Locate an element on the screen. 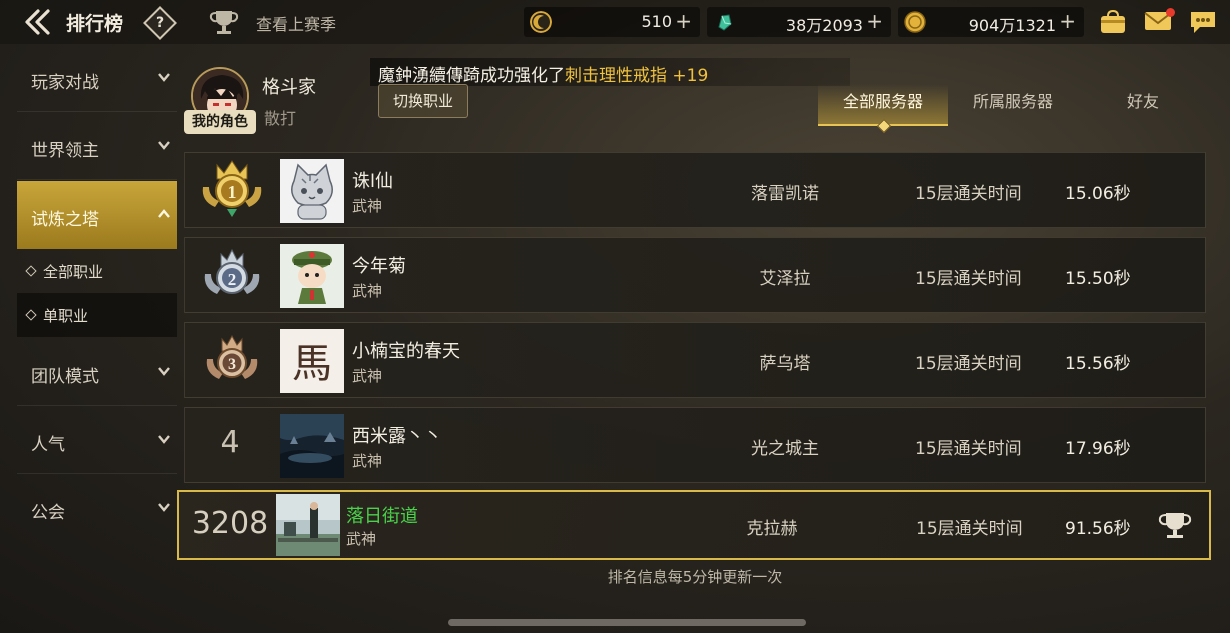 The image size is (1230, 633). sub-item-label: 单职业 is located at coordinates (66, 316).